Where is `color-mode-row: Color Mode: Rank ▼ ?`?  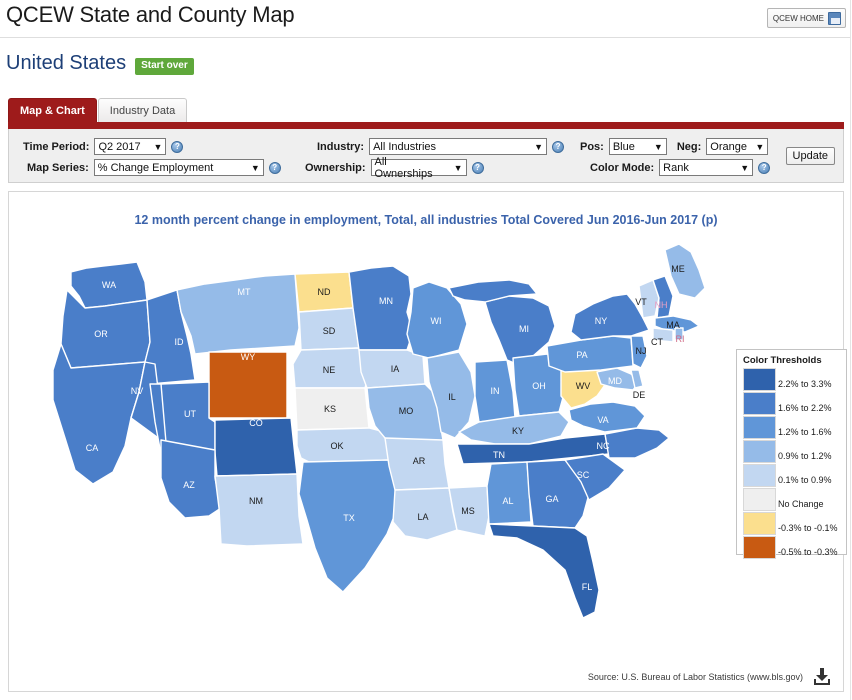 color-mode-row: Color Mode: Rank ▼ ? is located at coordinates (680, 167).